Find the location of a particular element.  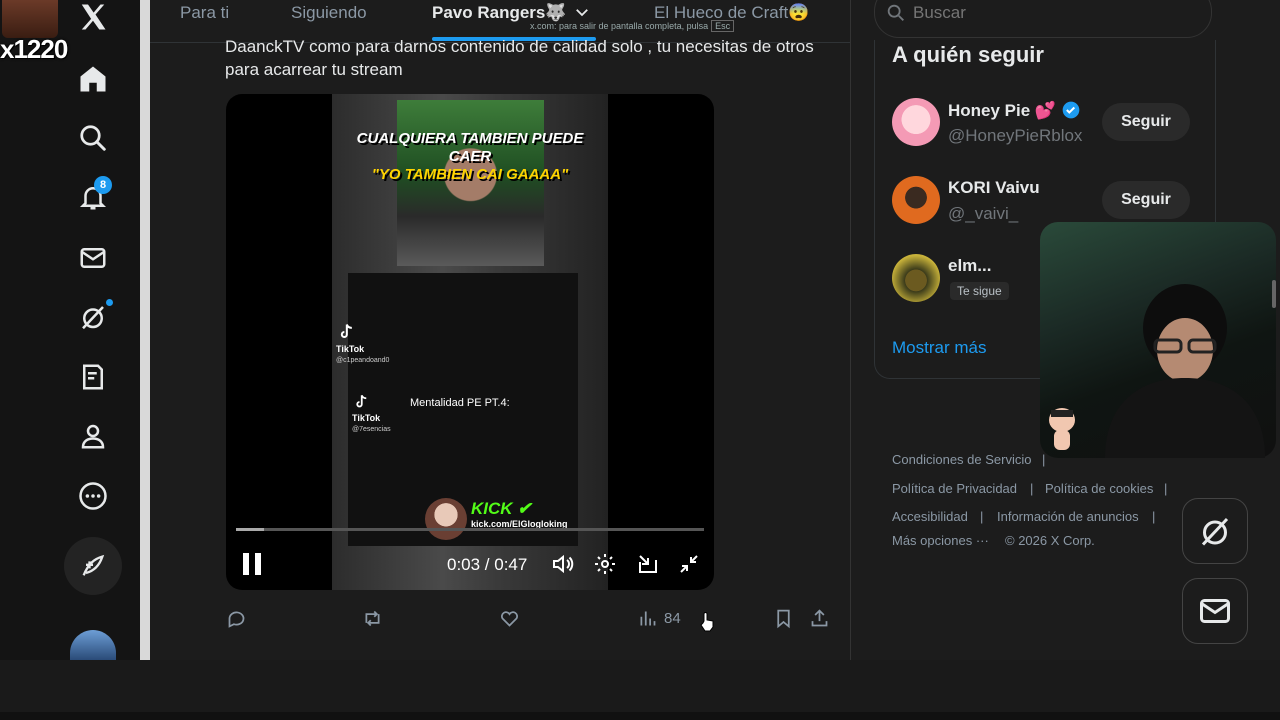

user-avatar-kori-vaivu is located at coordinates (916, 200).